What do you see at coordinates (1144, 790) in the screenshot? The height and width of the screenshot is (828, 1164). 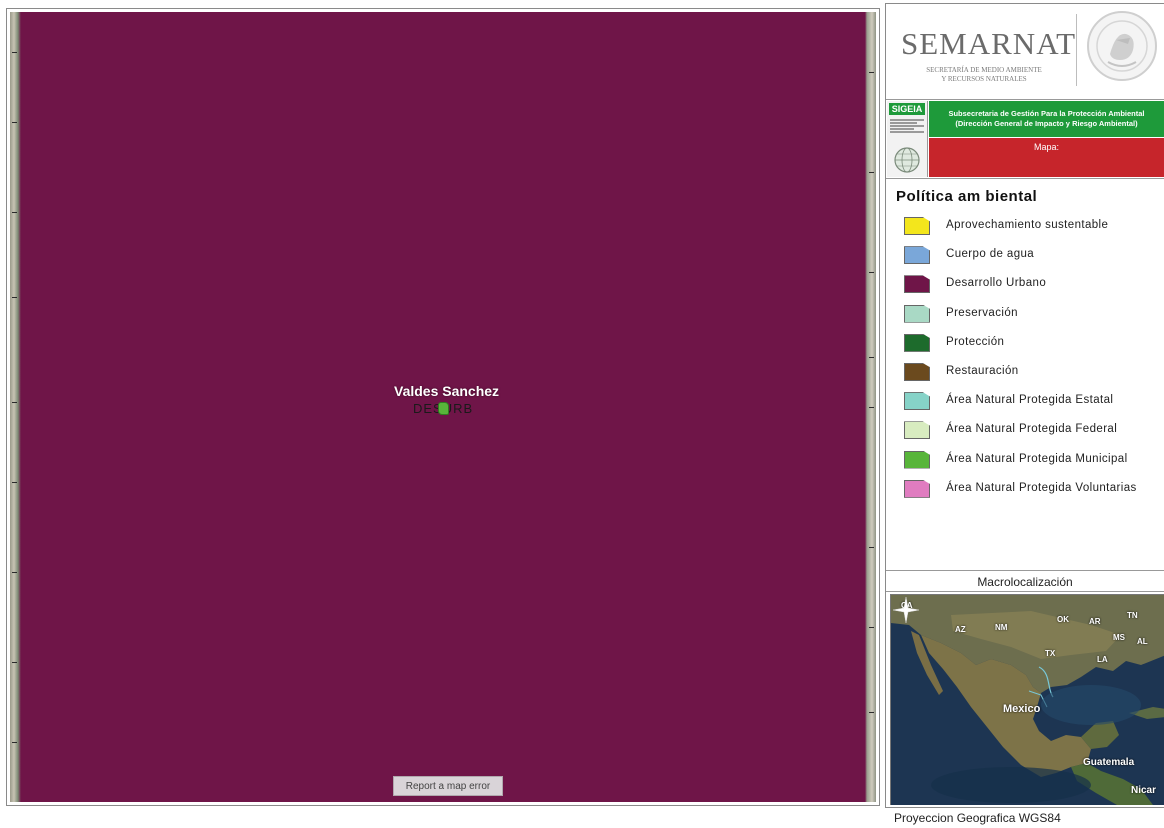 I see `macro-label-nicar: Nicar` at bounding box center [1144, 790].